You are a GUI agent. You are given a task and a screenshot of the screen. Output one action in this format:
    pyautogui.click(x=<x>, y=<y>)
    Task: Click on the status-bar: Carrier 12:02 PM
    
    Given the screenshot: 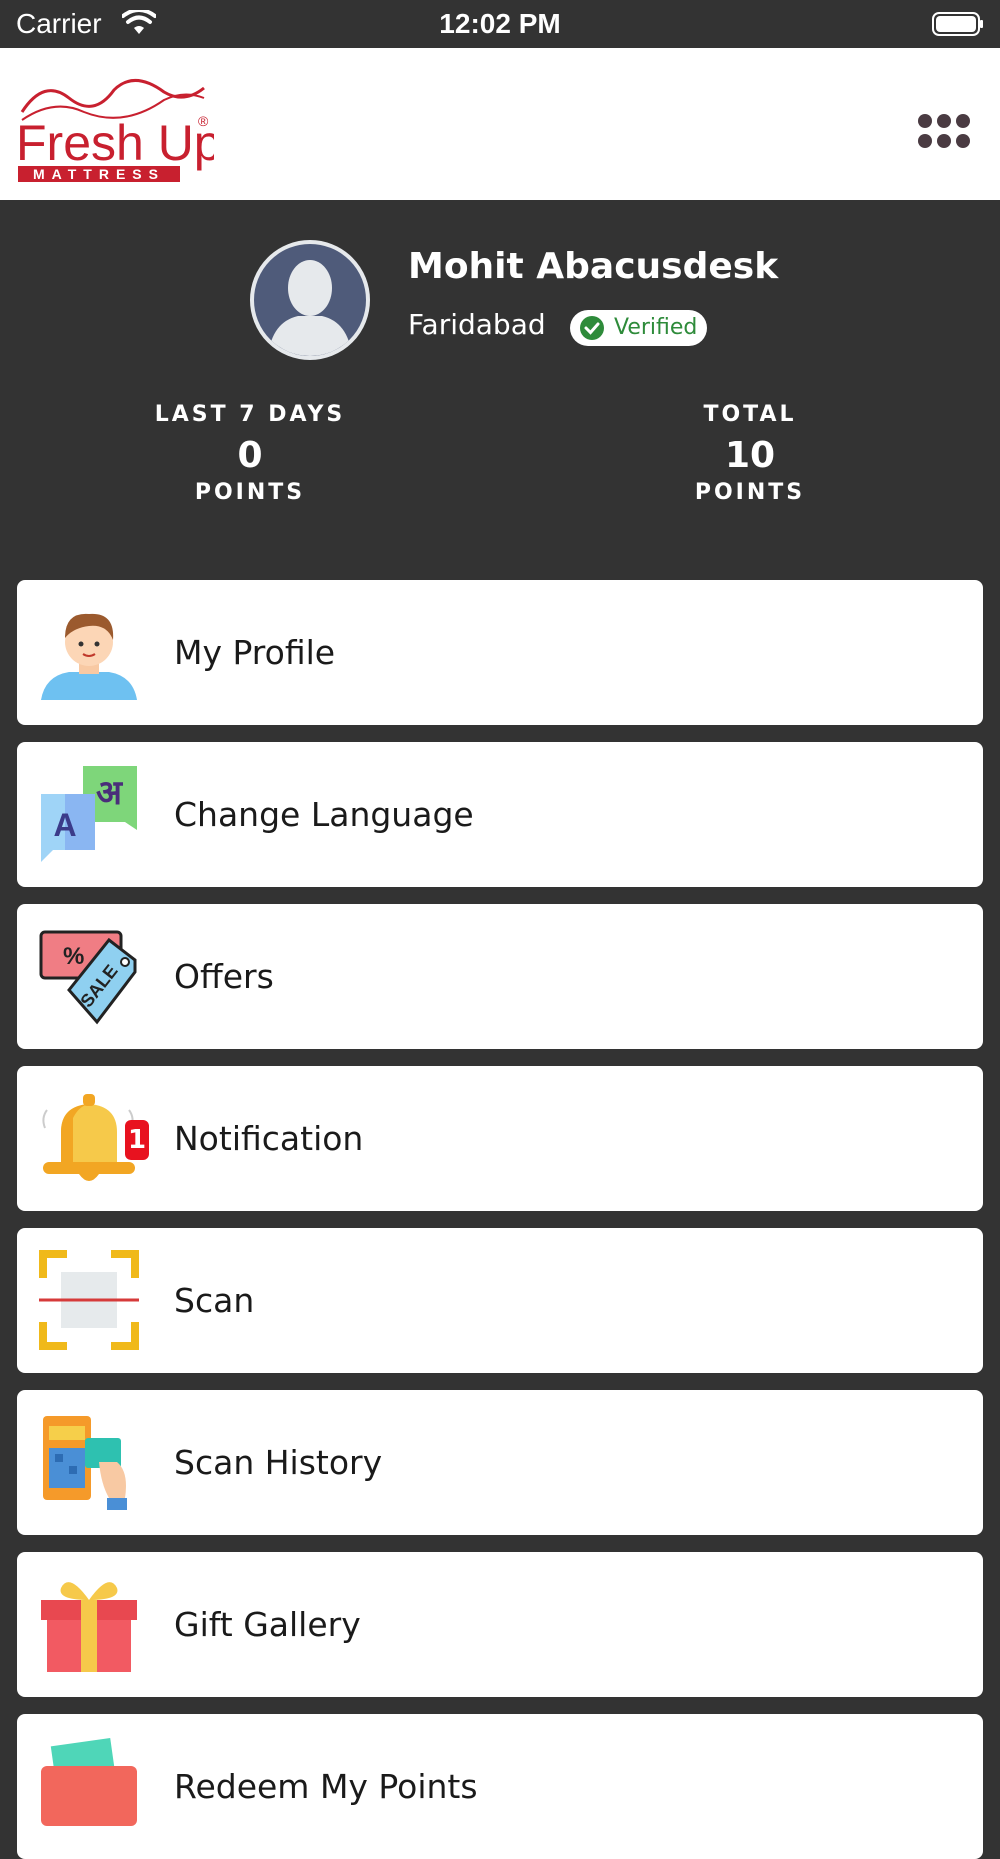 What is the action you would take?
    pyautogui.click(x=500, y=24)
    